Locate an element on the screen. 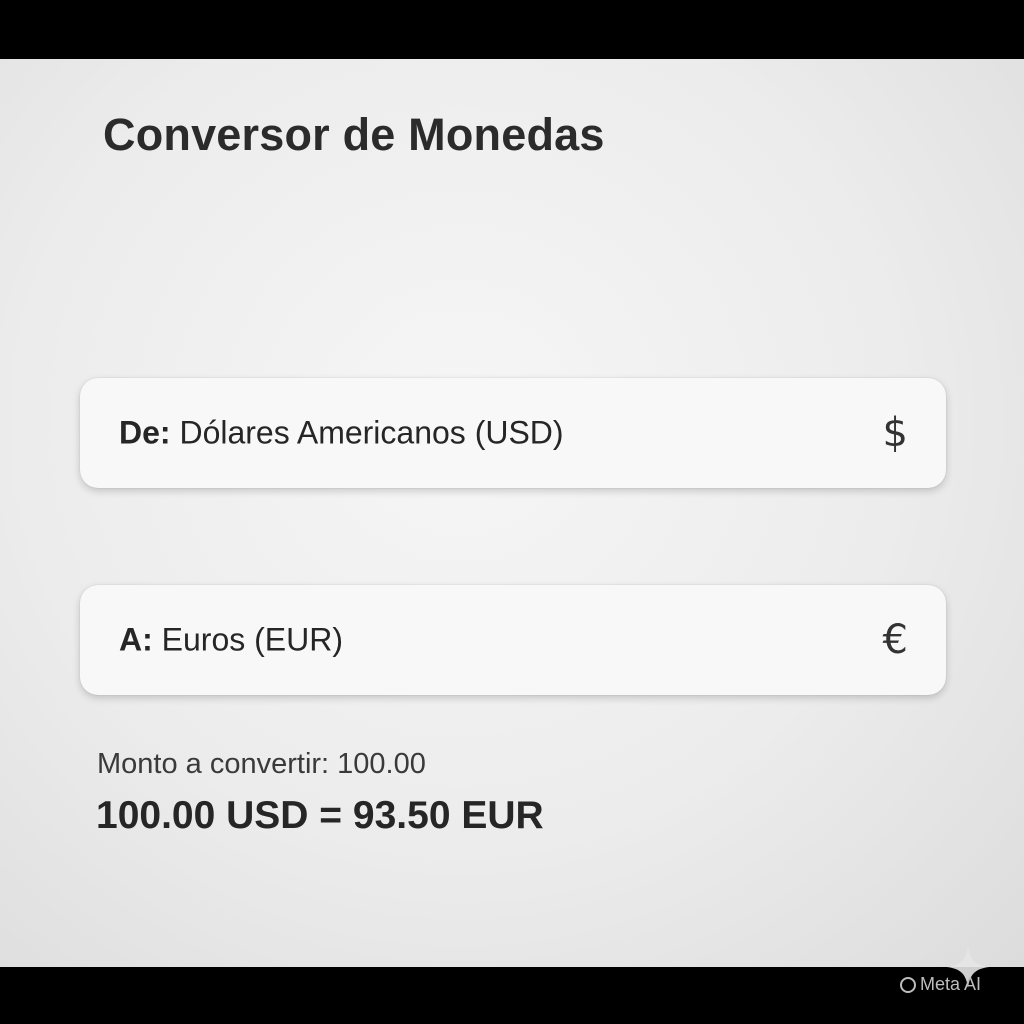 The width and height of the screenshot is (1024, 1024). meta-logo-icon is located at coordinates (908, 984).